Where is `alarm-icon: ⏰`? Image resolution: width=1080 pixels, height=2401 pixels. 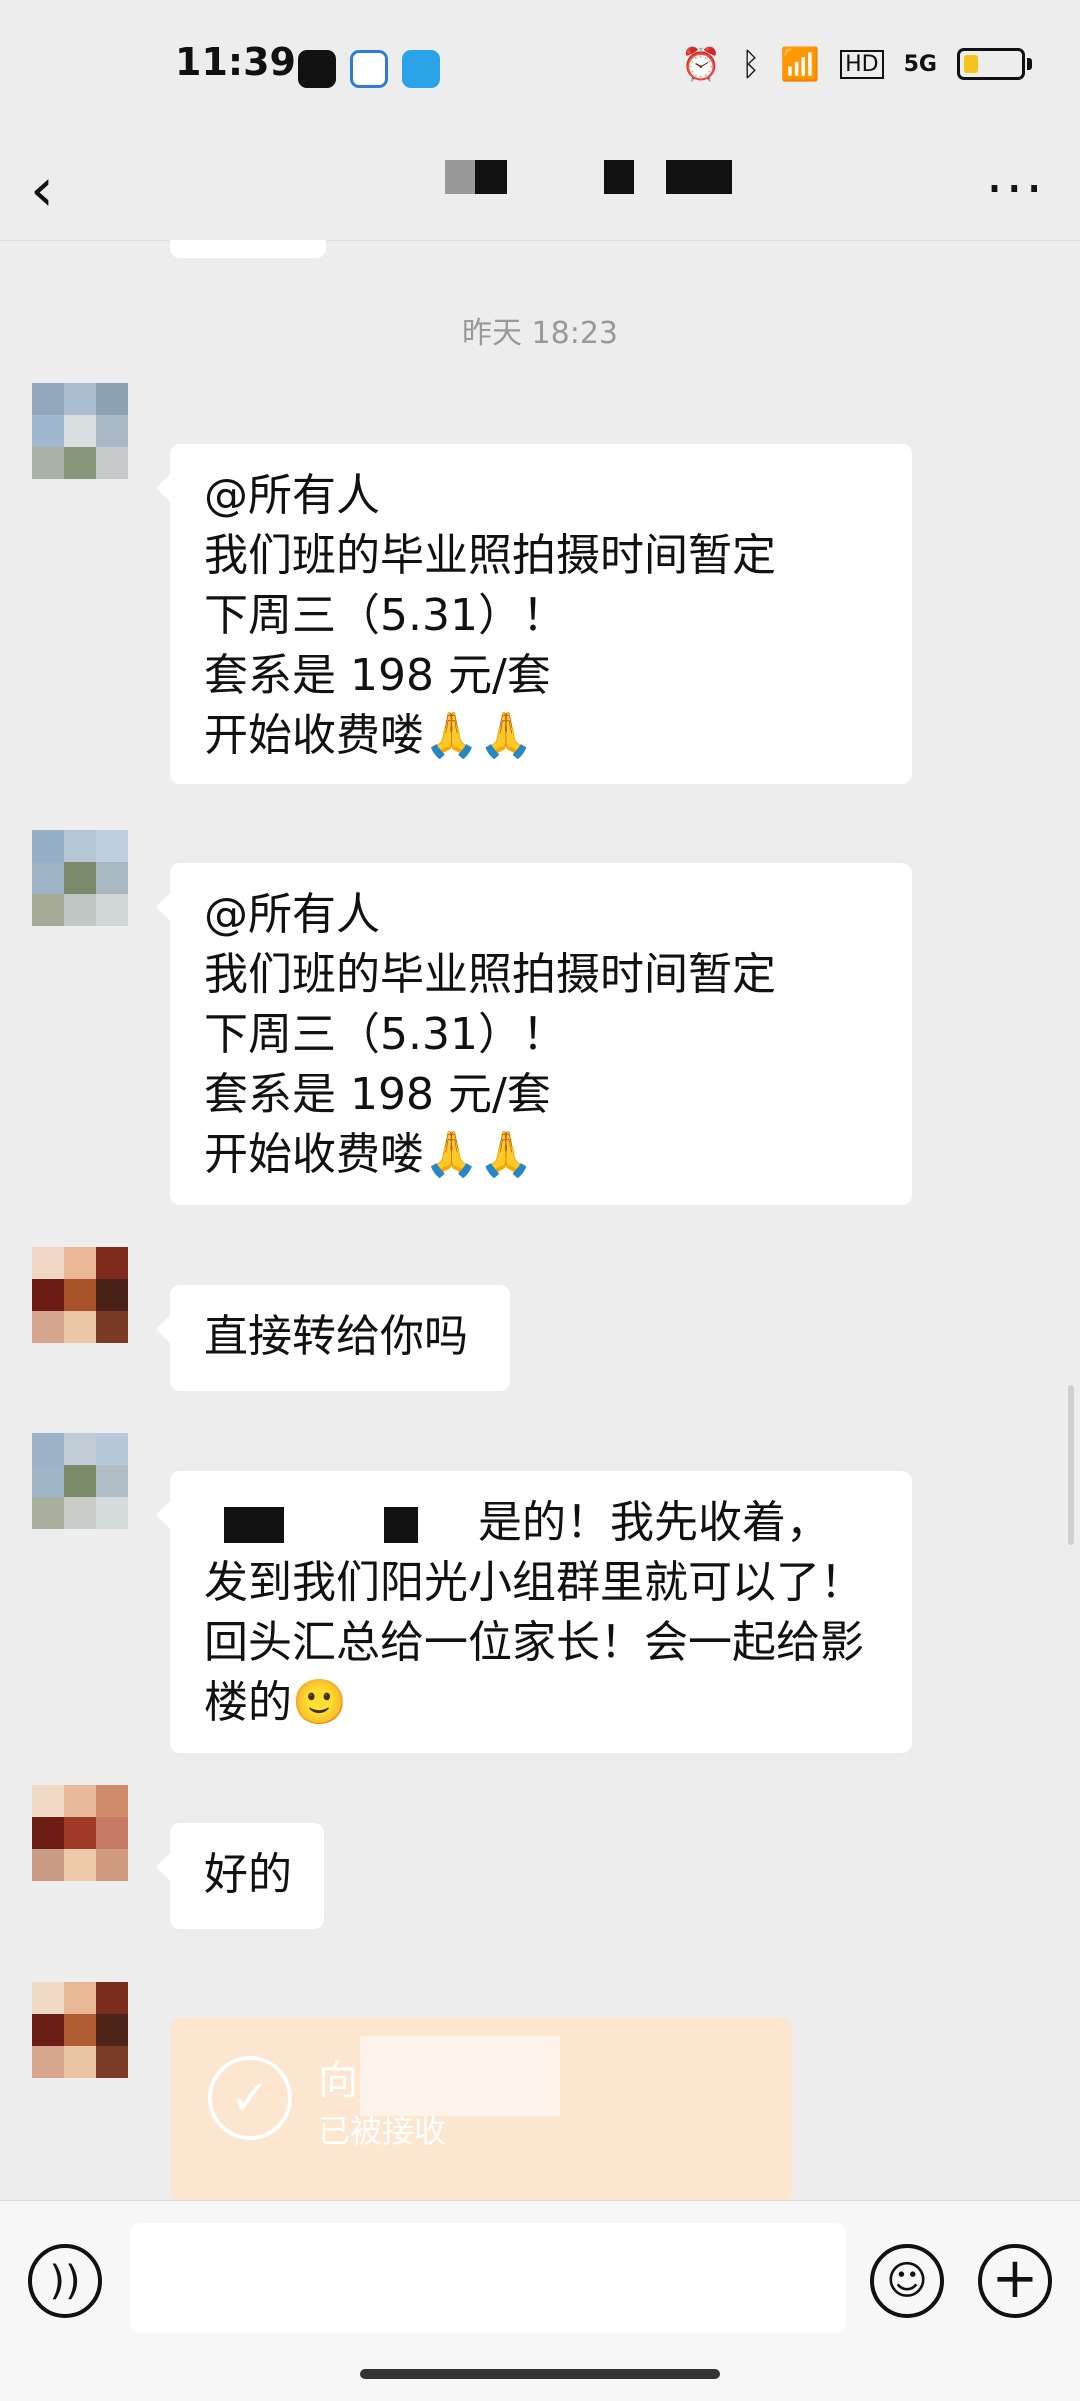
alarm-icon: ⏰ is located at coordinates (701, 64).